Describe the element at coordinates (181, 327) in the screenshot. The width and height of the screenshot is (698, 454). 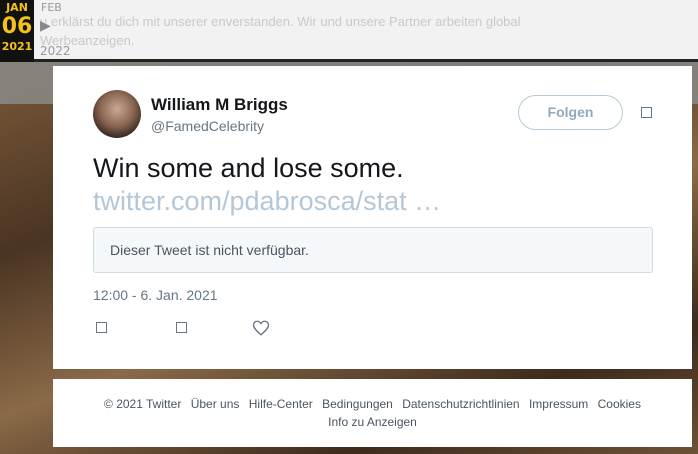
I see `retweet-icon` at that location.